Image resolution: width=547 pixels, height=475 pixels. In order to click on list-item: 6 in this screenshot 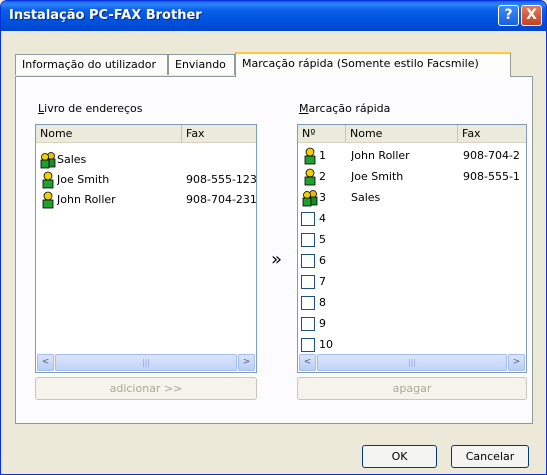, I will do `click(412, 261)`.